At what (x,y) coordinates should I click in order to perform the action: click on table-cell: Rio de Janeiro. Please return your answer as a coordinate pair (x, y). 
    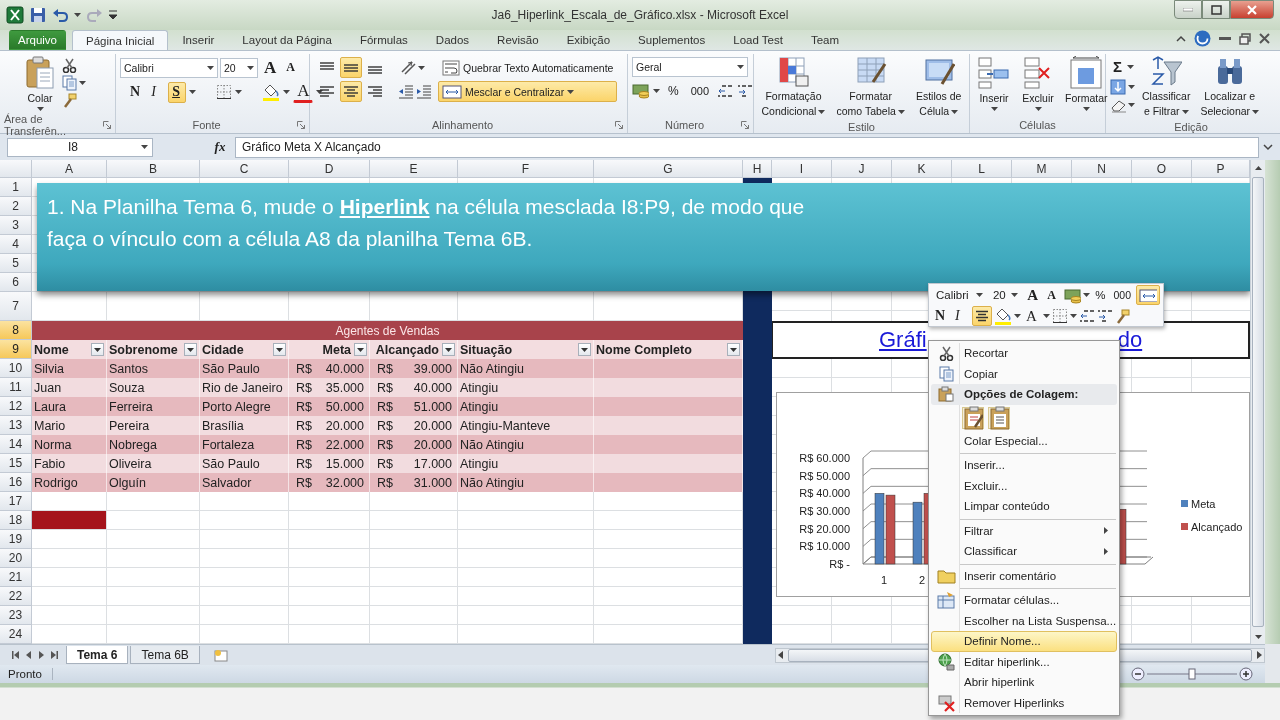
    Looking at the image, I should click on (242, 387).